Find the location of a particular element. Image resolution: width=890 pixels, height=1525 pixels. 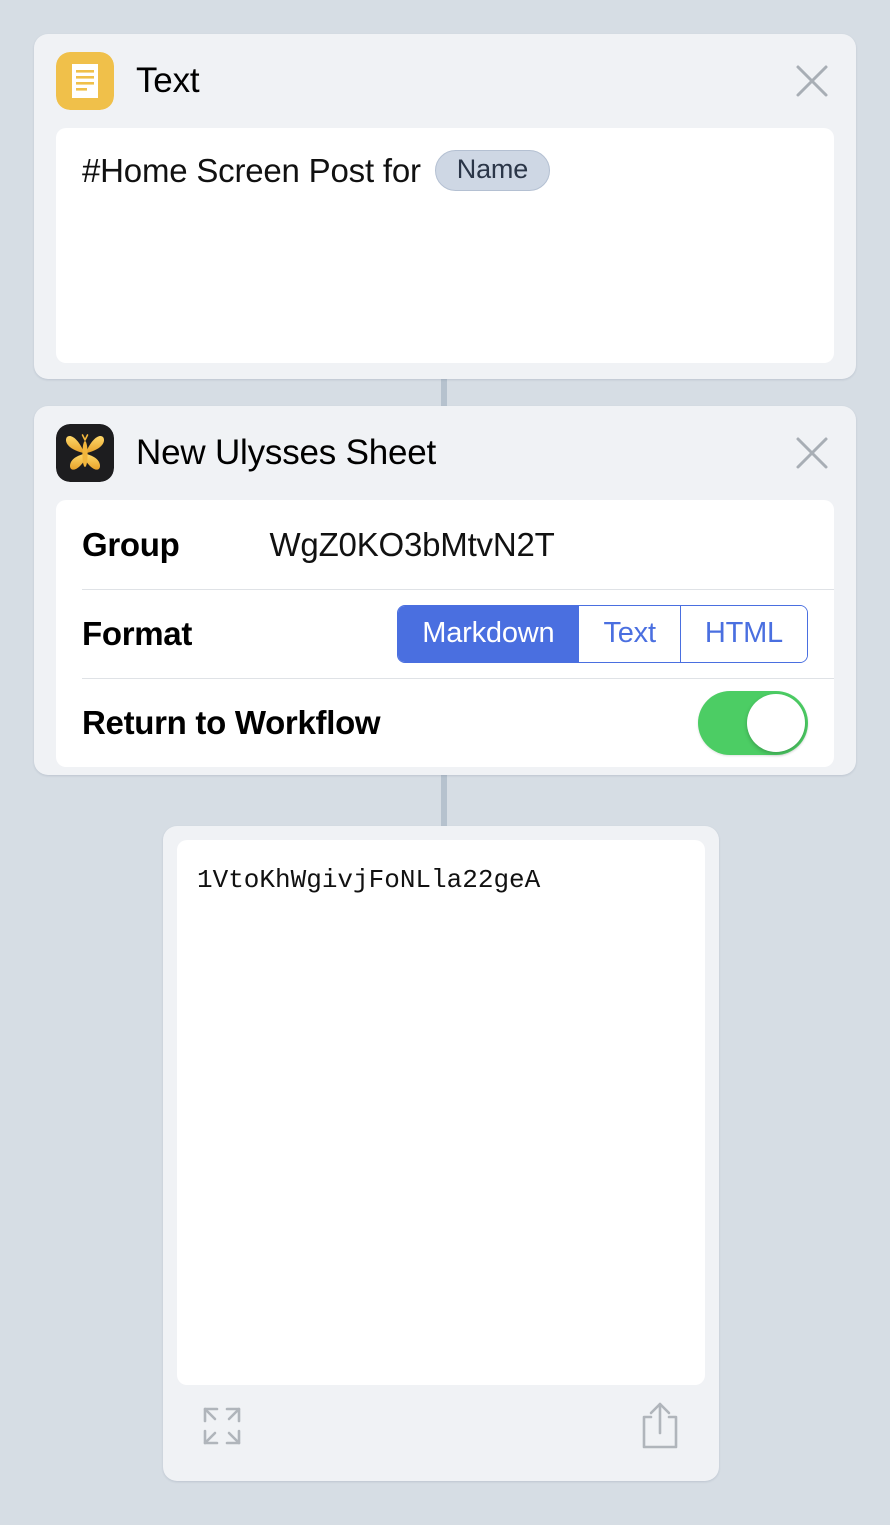

format-segmented-control: Markdown Text HTML is located at coordinates (602, 633).